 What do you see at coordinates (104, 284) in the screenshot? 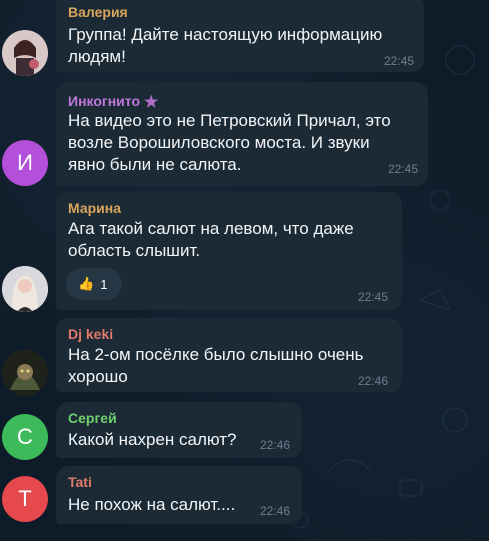
I see `reaction-count: 1` at bounding box center [104, 284].